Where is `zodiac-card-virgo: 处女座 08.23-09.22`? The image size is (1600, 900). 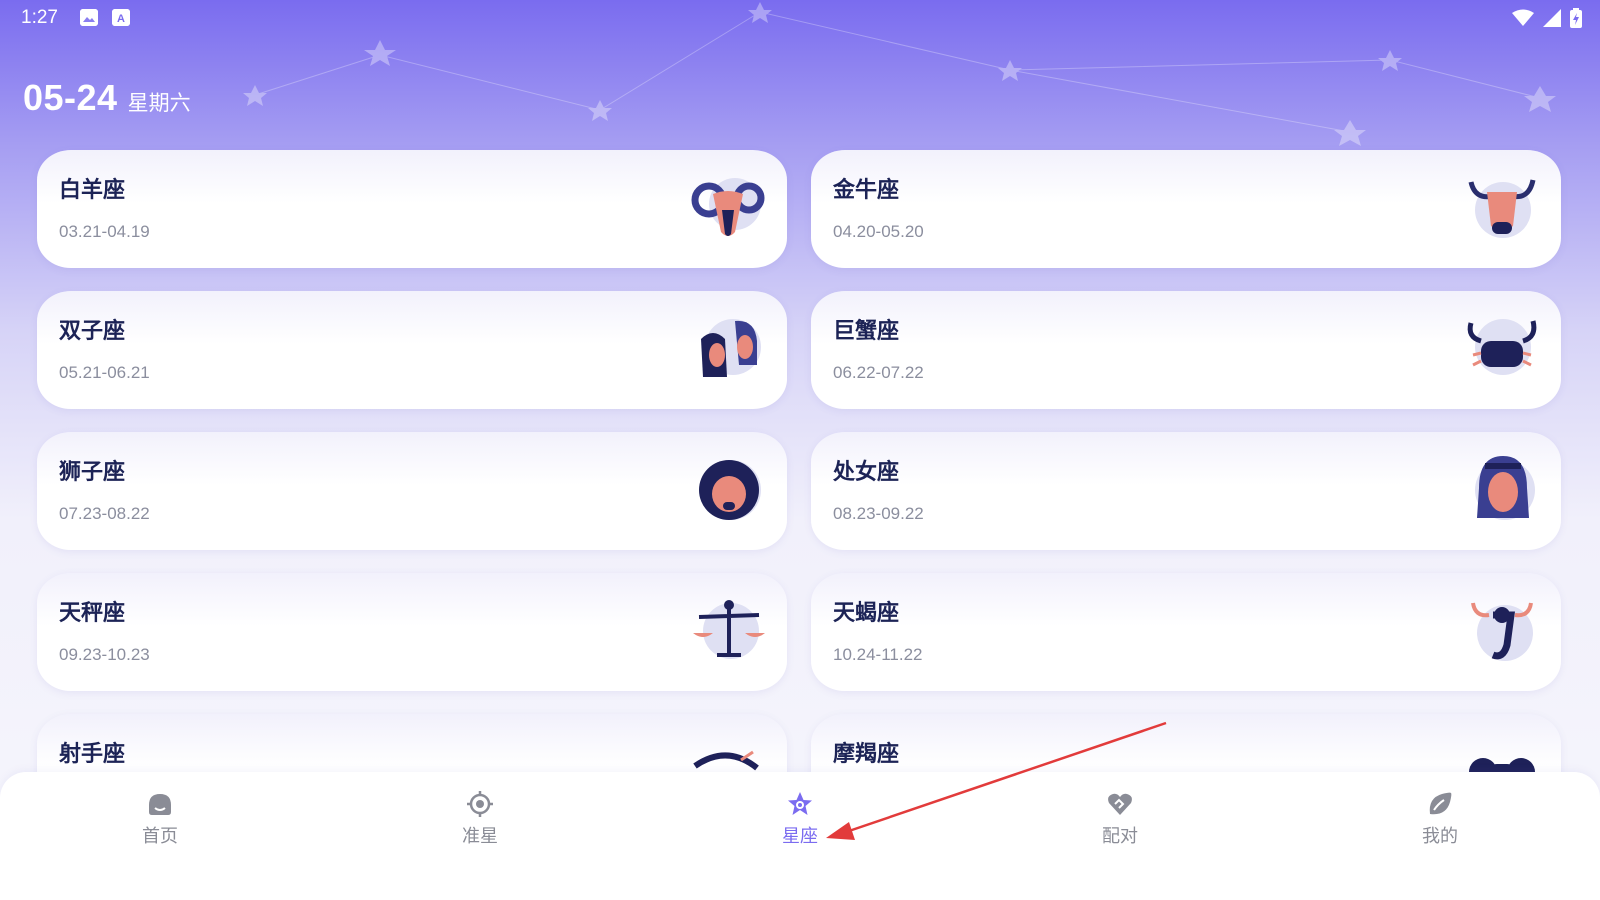
zodiac-card-virgo: 处女座 08.23-09.22 is located at coordinates (1186, 491).